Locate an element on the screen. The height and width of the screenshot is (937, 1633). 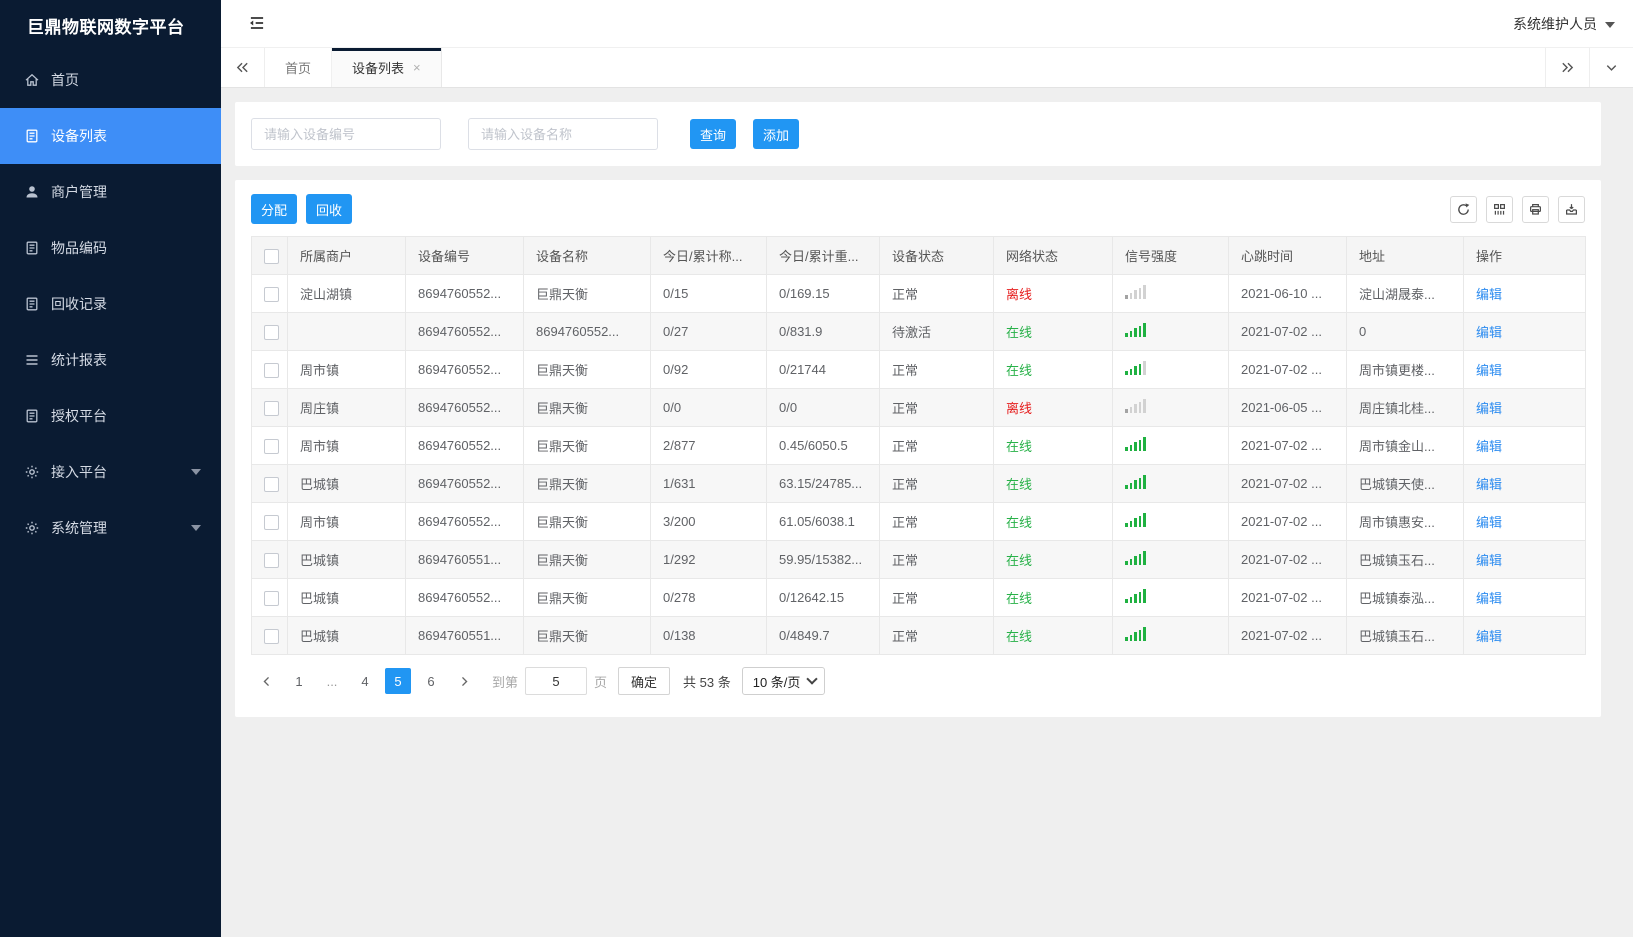
user-dropdown: 系统维护人员 is located at coordinates (1564, 24).